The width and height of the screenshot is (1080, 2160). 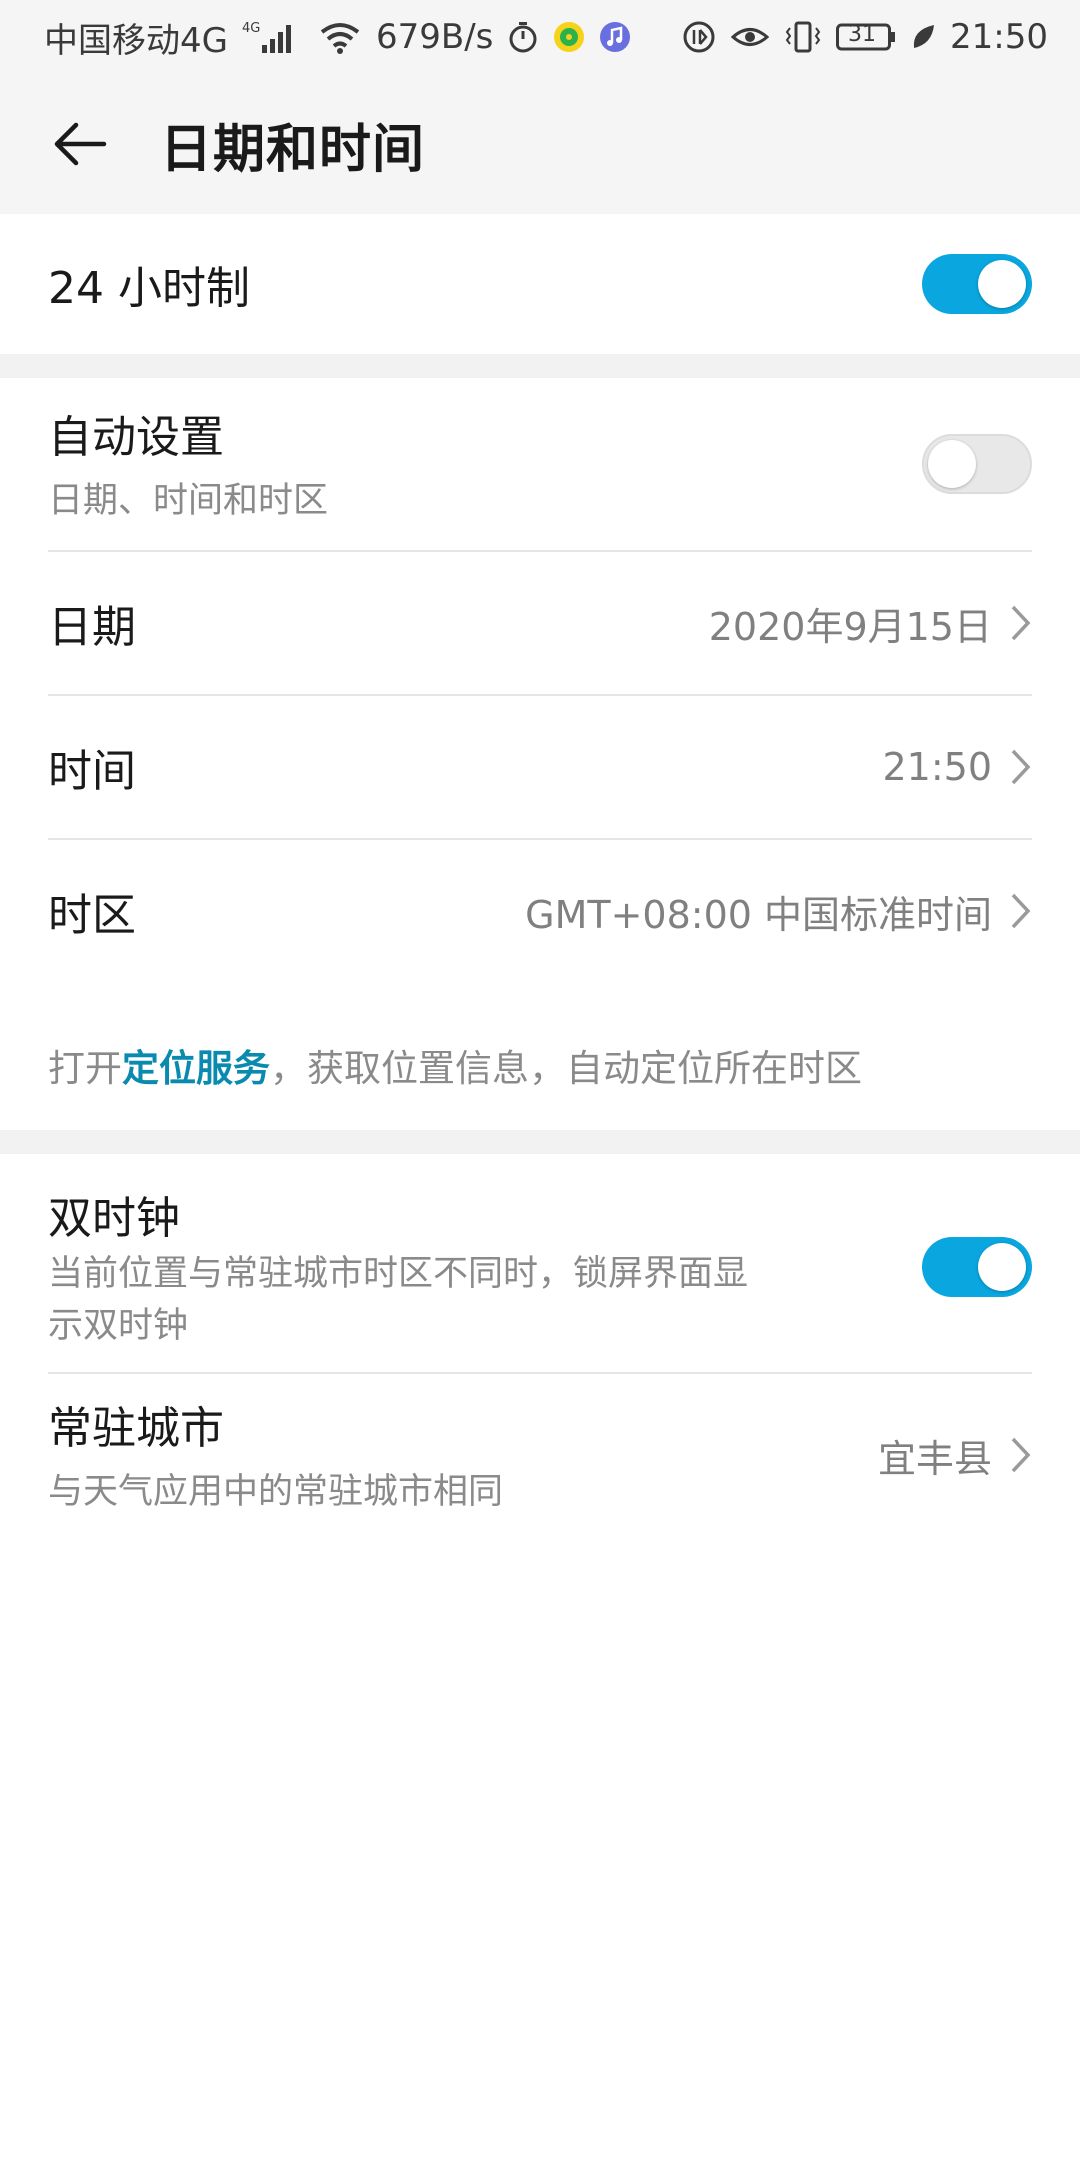 What do you see at coordinates (937, 767) in the screenshot?
I see `time-value: 21:50` at bounding box center [937, 767].